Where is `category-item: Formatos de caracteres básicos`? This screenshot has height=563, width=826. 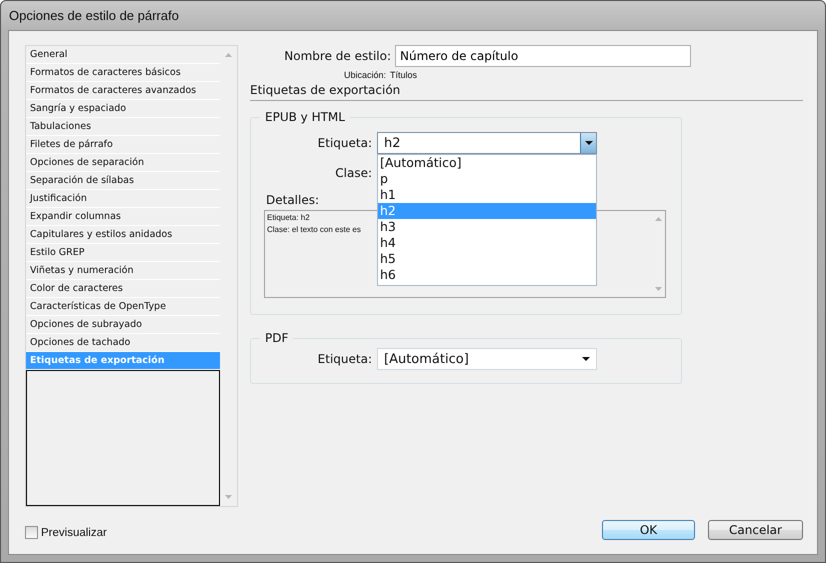 category-item: Formatos de caracteres básicos is located at coordinates (123, 73).